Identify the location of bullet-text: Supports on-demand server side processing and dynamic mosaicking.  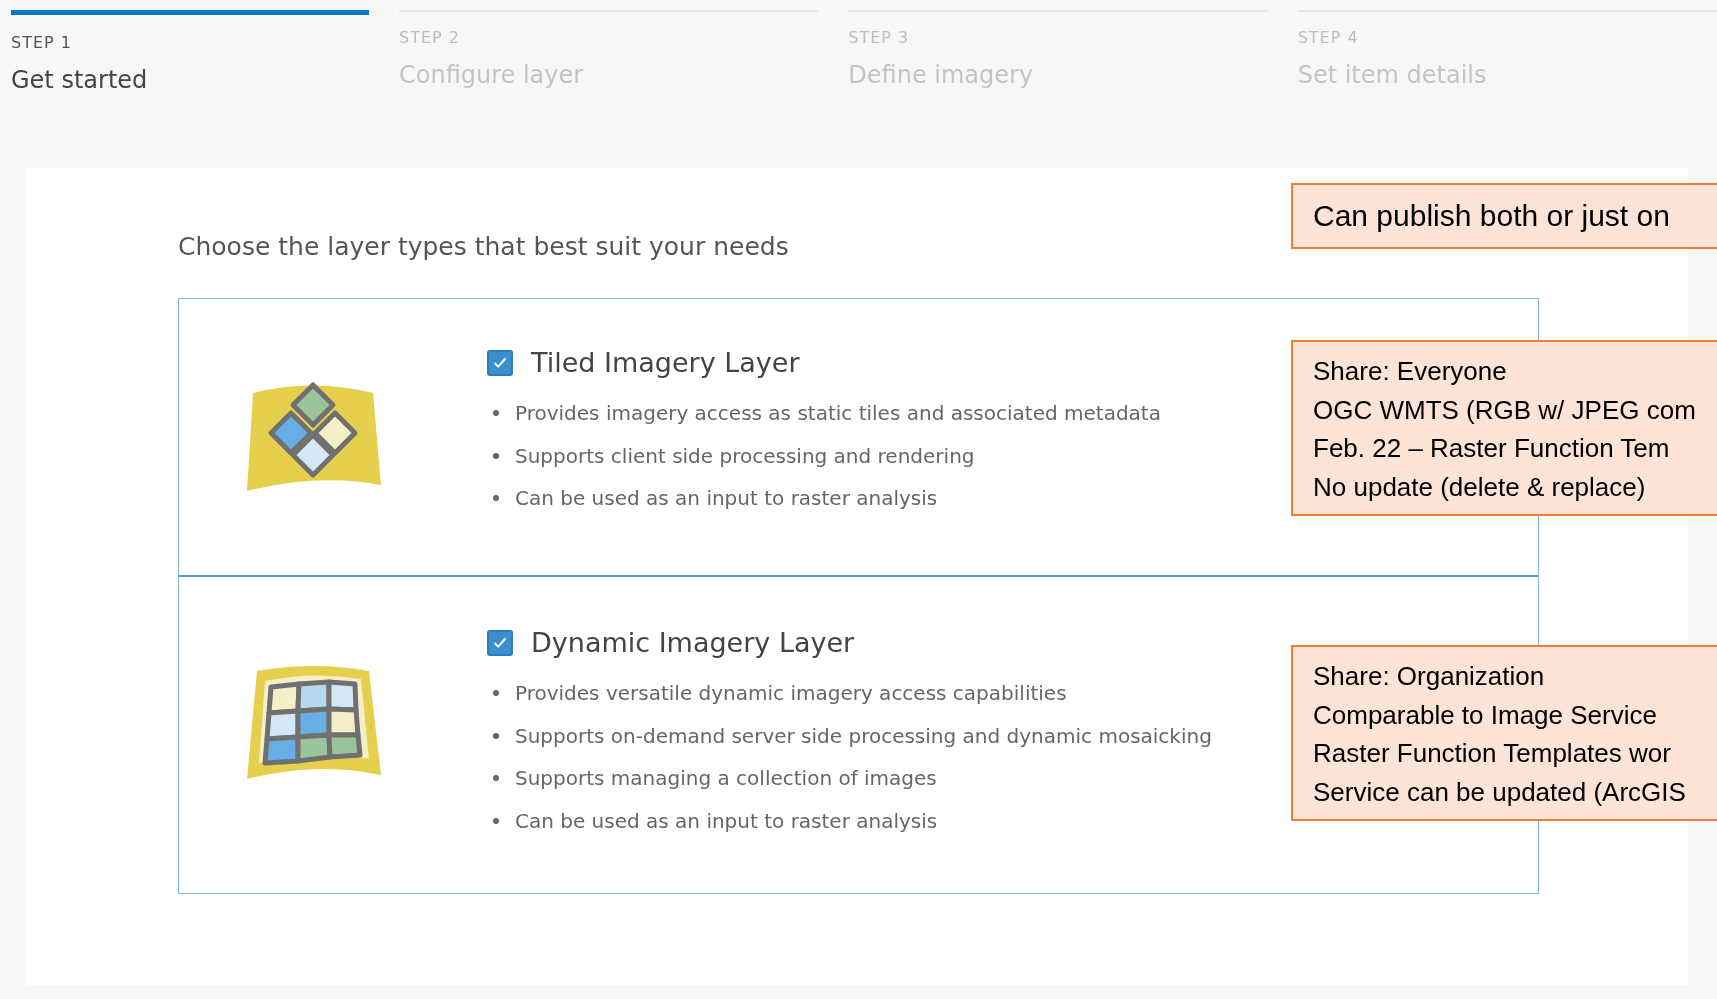
(863, 735).